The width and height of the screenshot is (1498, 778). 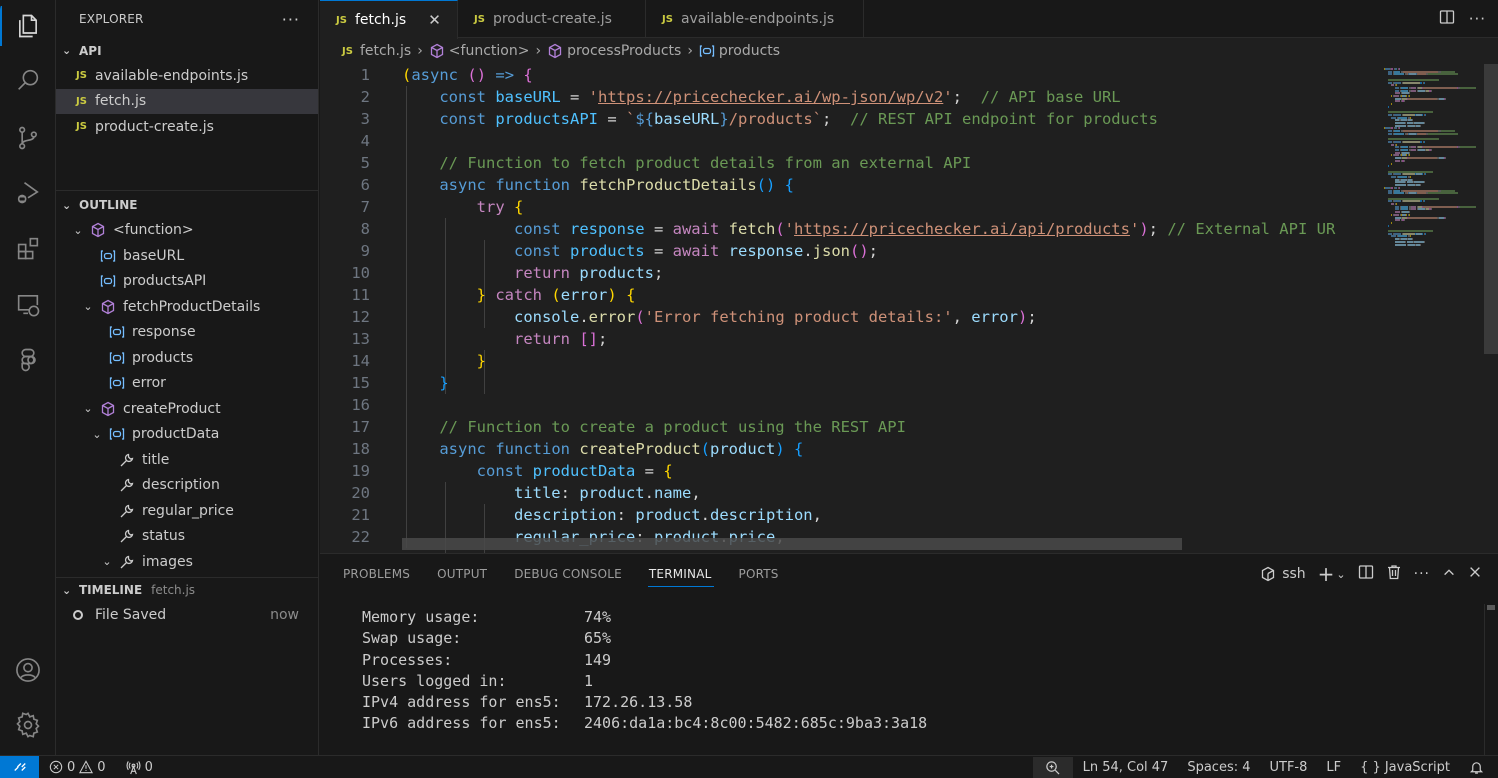 I want to click on timeline-entry: File Saved now, so click(x=187, y=616).